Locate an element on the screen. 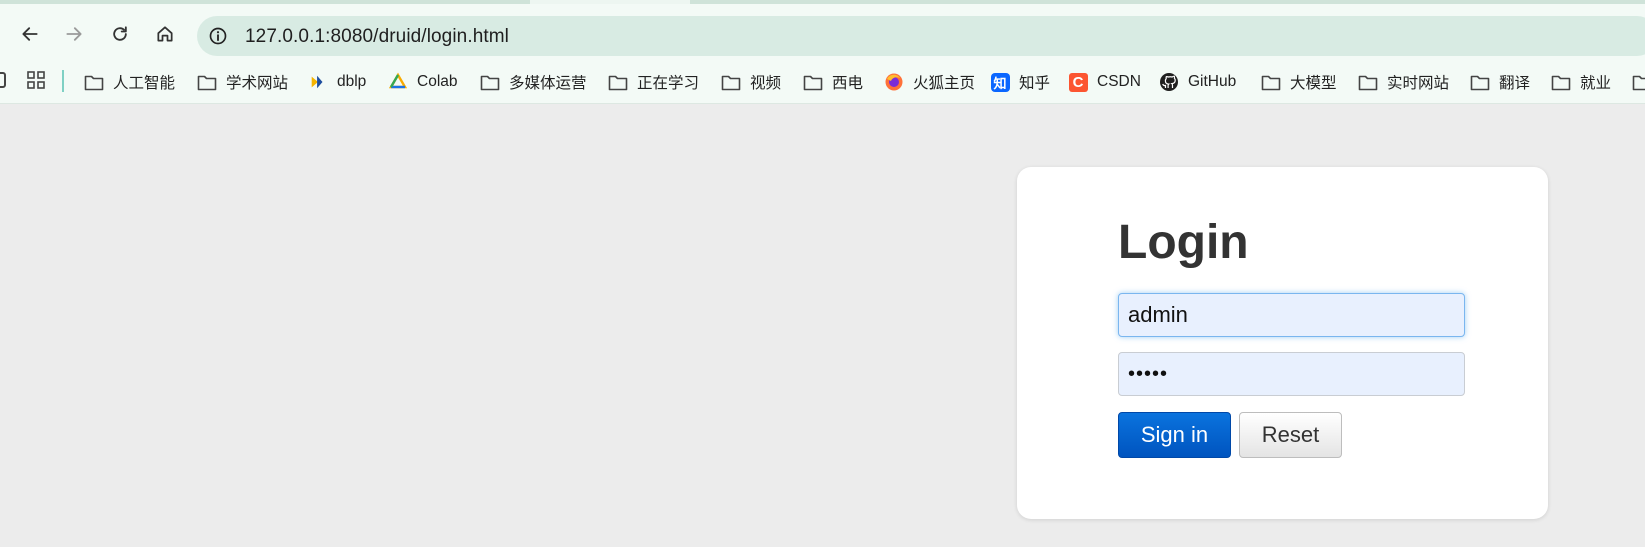 The height and width of the screenshot is (547, 1645). bookmark-label: 视频 is located at coordinates (766, 83).